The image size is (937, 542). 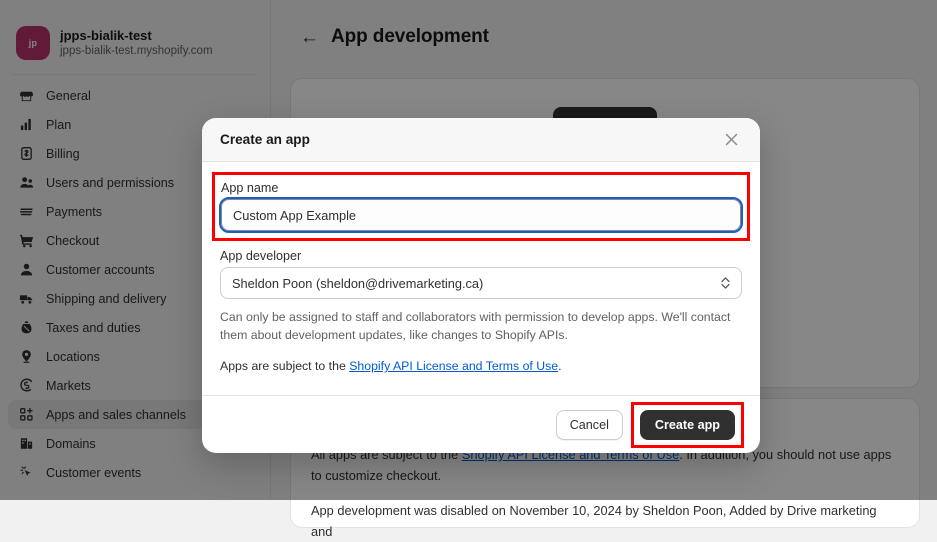 I want to click on modal-footer: Cancel Create app, so click(x=481, y=424).